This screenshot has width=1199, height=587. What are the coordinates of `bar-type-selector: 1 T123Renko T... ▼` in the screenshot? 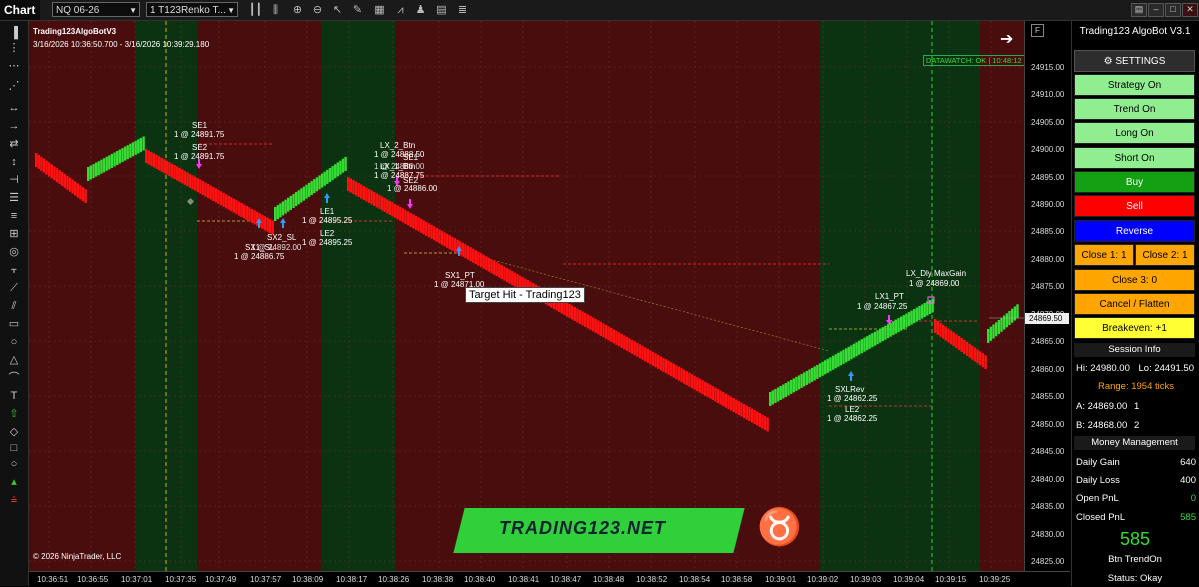 It's located at (192, 9).